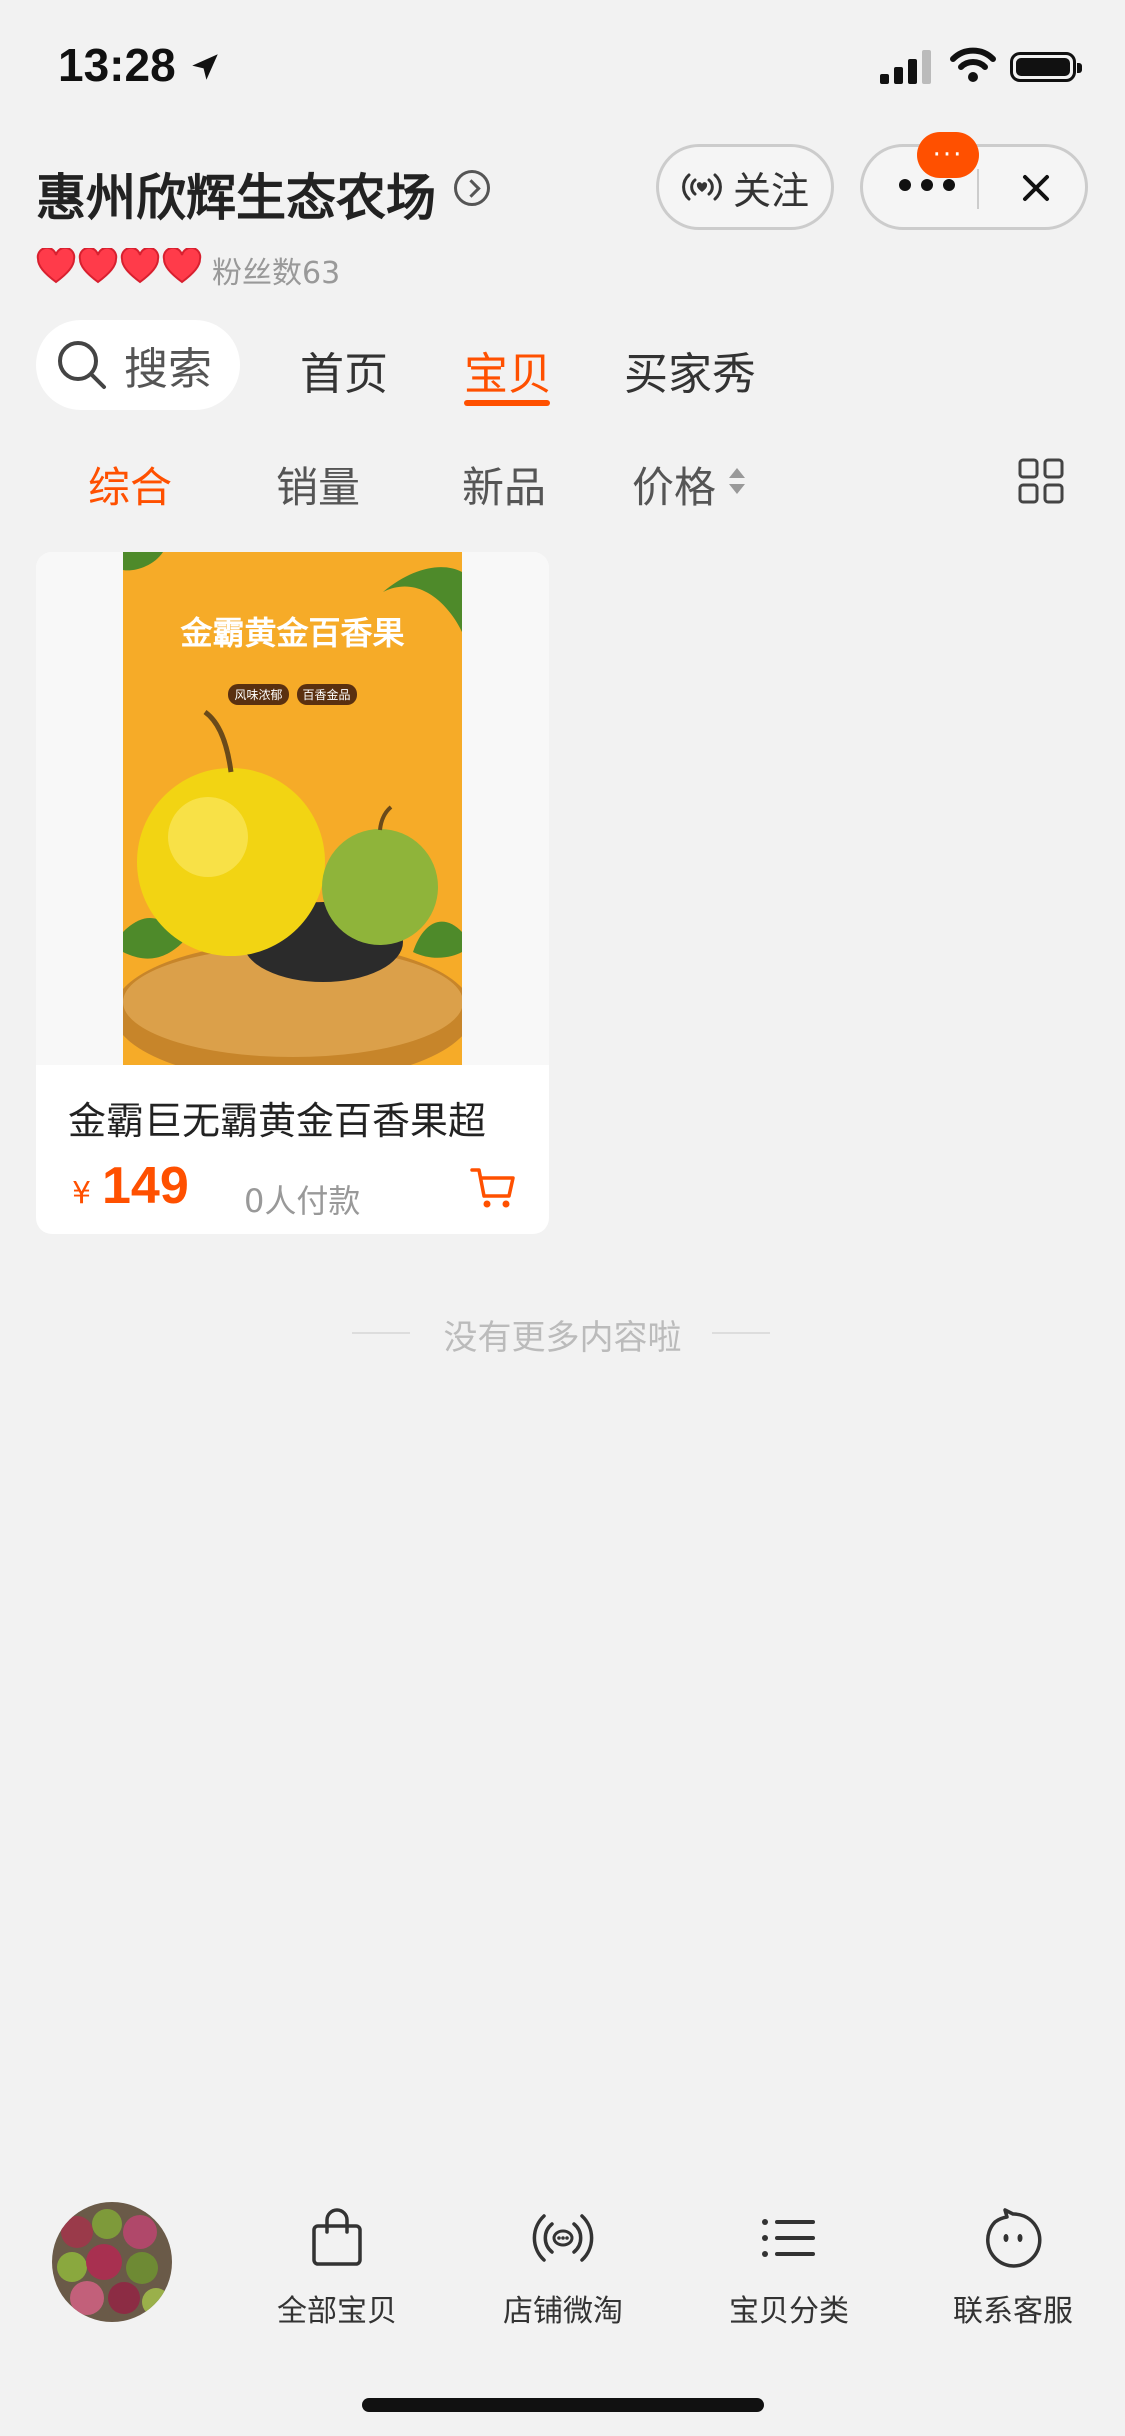 Image resolution: width=1125 pixels, height=2436 pixels. I want to click on paid-count: 0人付款, so click(302, 1201).